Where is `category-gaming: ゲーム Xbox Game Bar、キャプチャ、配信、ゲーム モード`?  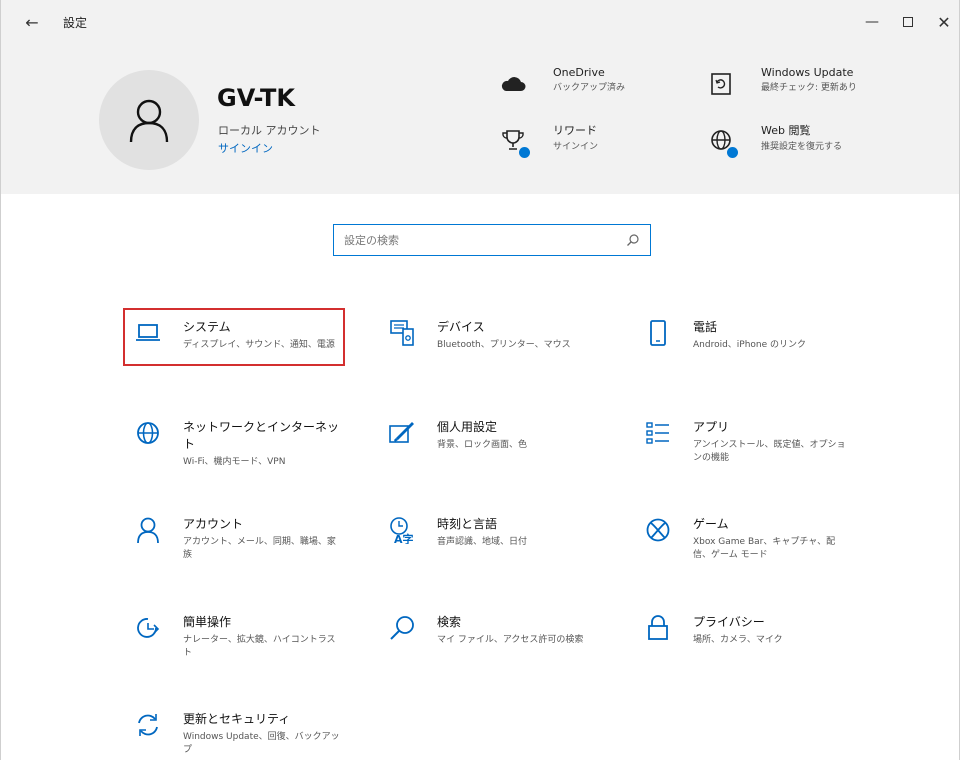 category-gaming: ゲーム Xbox Game Bar、キャプチャ、配信、ゲーム モード is located at coordinates (747, 538).